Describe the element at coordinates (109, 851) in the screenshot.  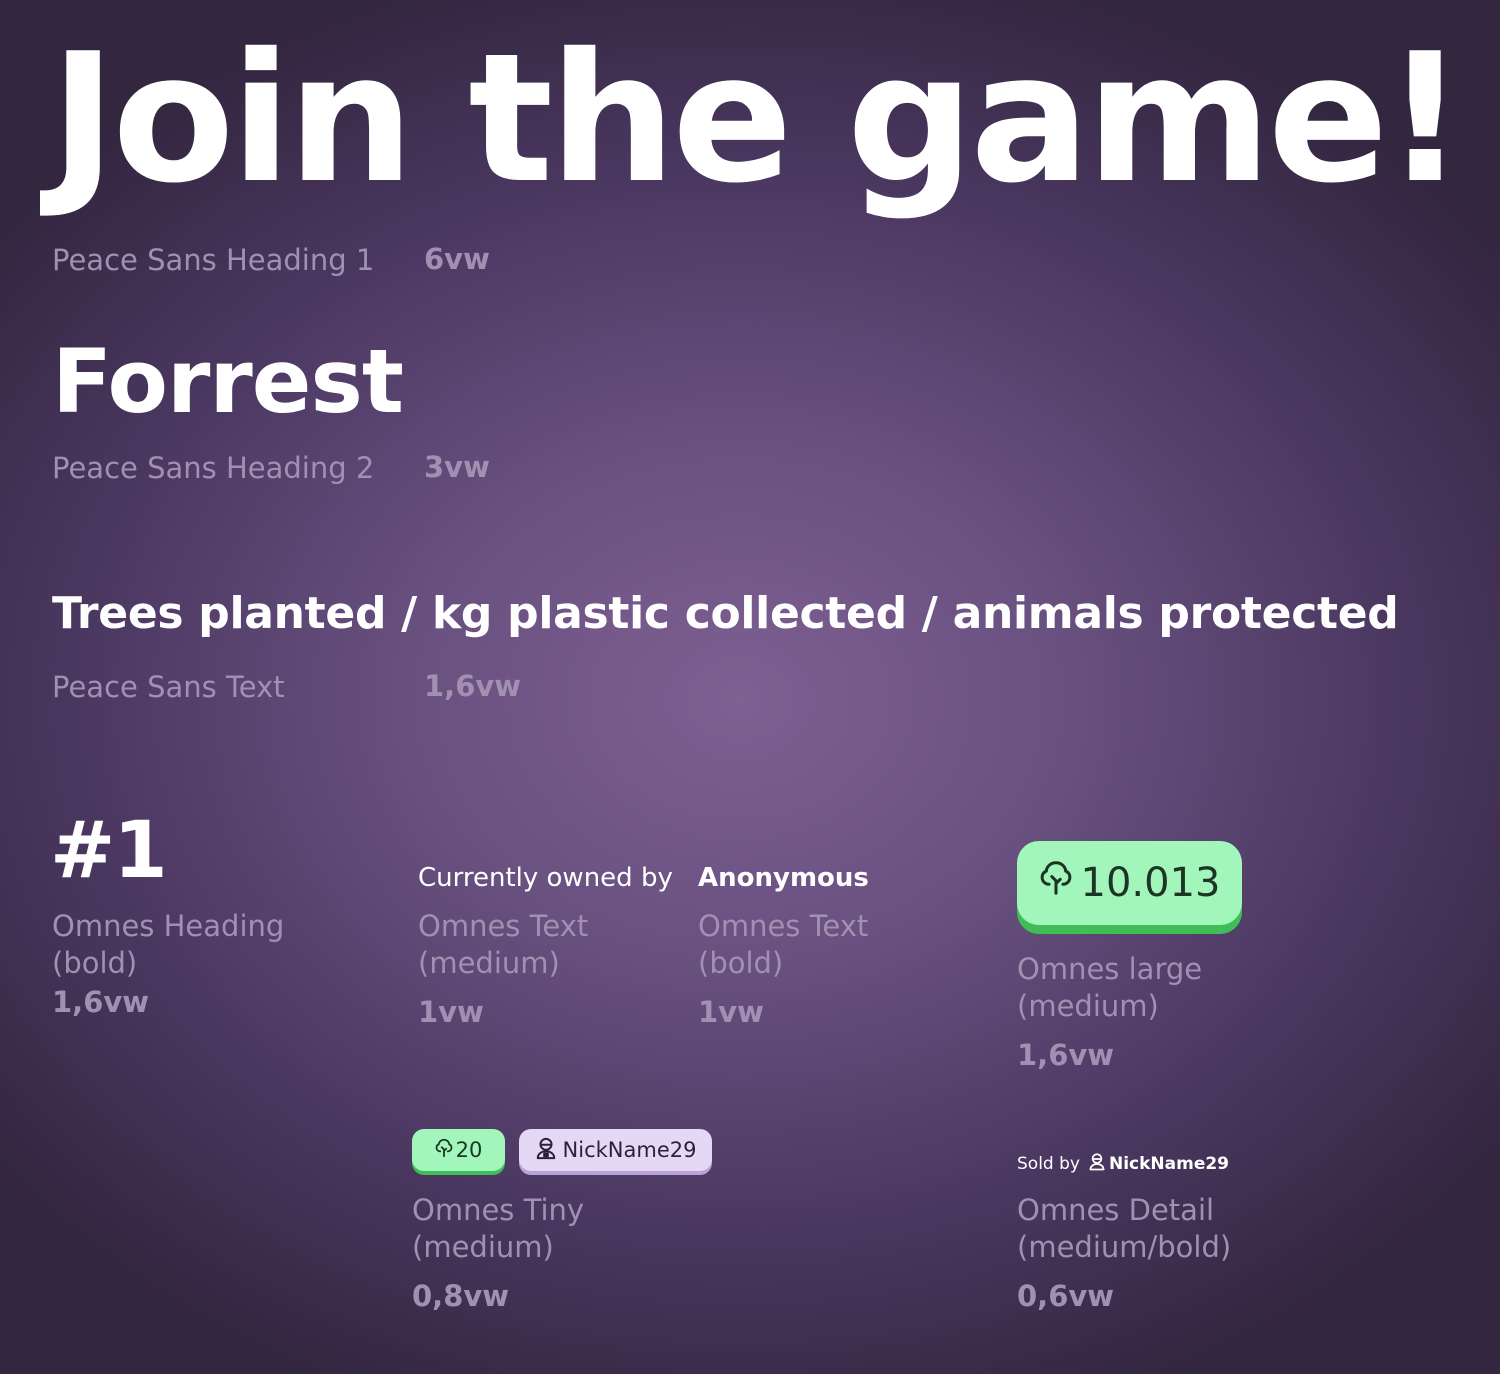
I see `omnes-heading-sample: #1` at that location.